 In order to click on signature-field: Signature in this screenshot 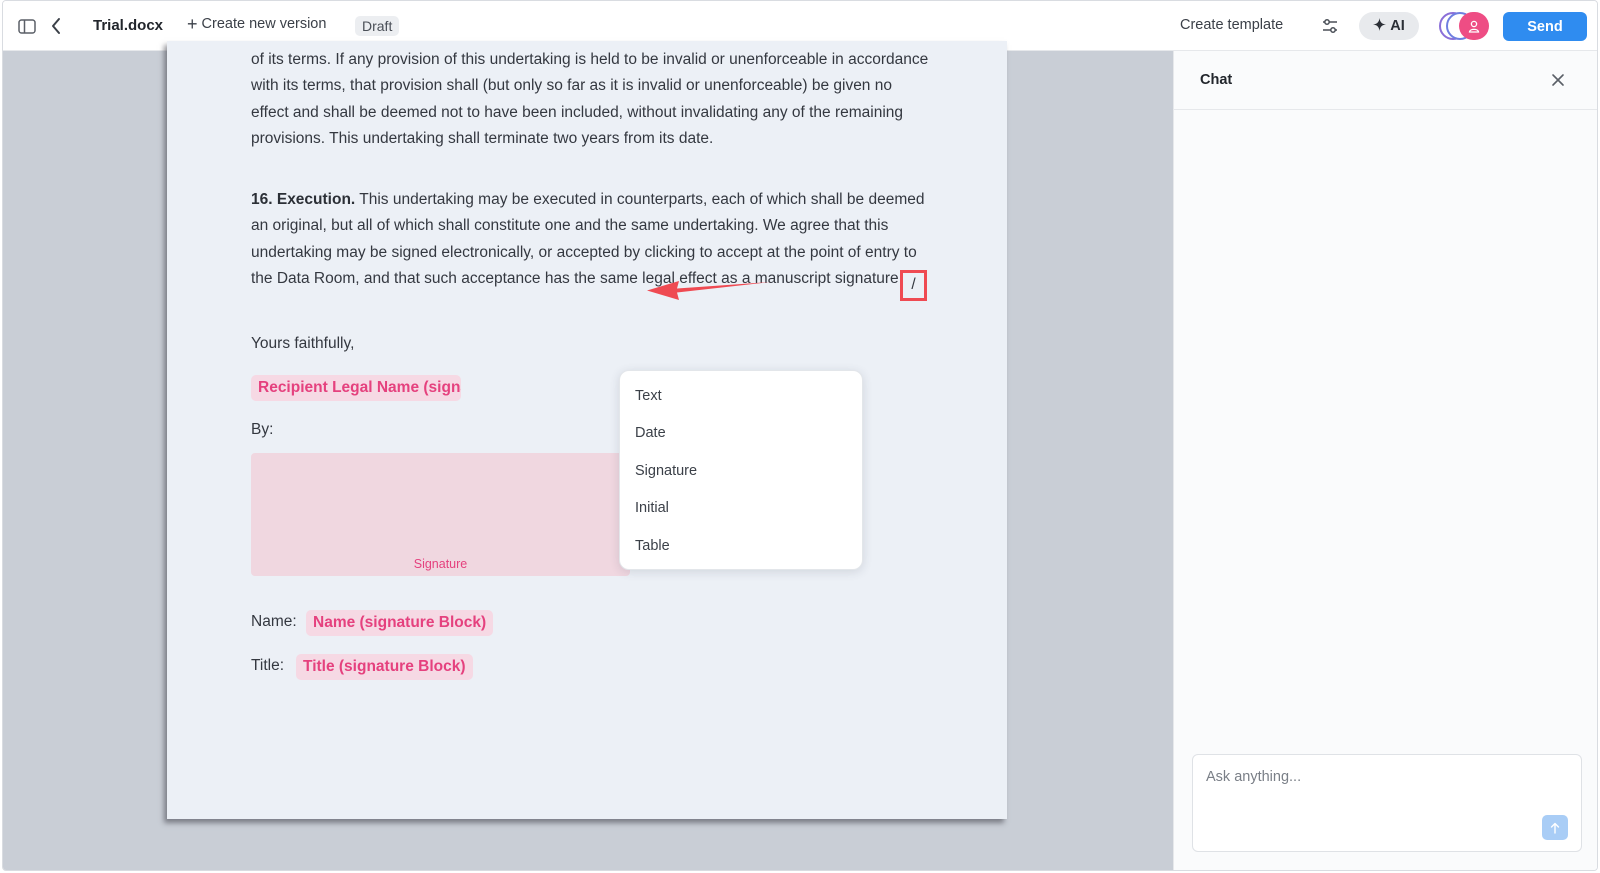, I will do `click(440, 514)`.